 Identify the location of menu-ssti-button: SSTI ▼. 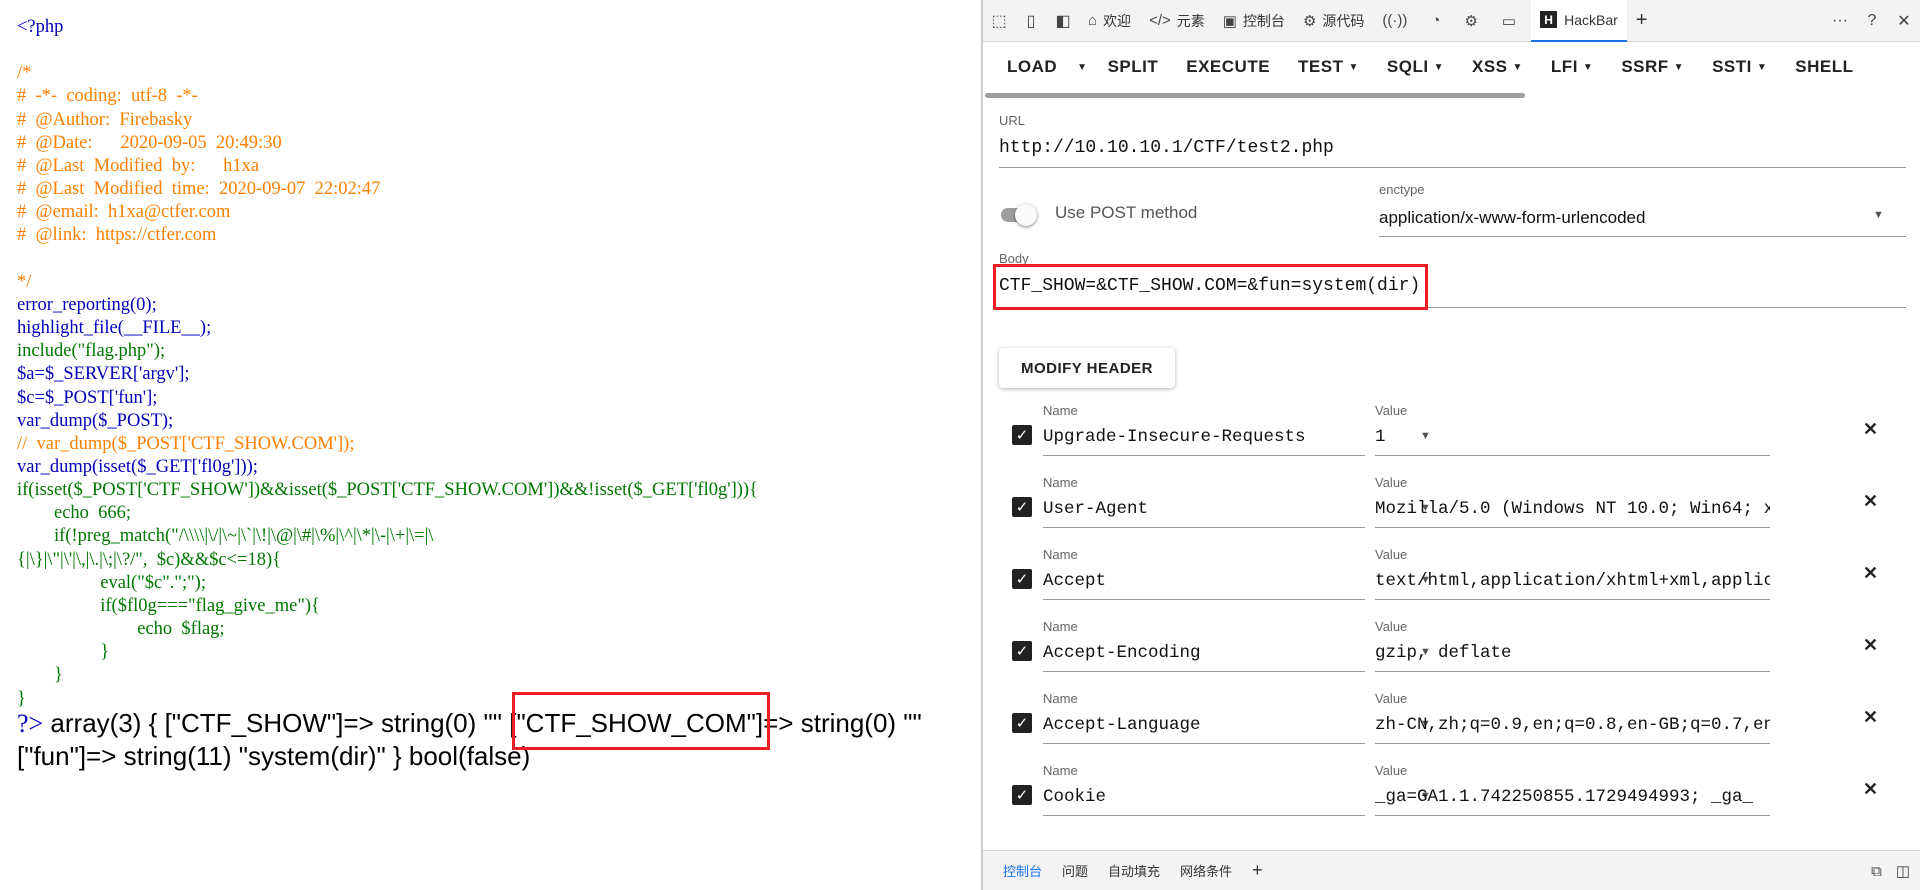
(1739, 67).